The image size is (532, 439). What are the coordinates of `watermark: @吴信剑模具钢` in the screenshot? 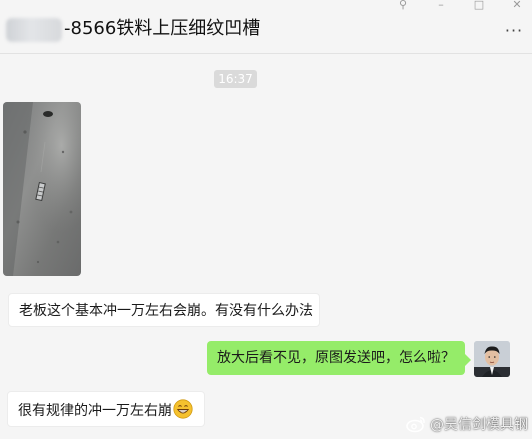 It's located at (467, 424).